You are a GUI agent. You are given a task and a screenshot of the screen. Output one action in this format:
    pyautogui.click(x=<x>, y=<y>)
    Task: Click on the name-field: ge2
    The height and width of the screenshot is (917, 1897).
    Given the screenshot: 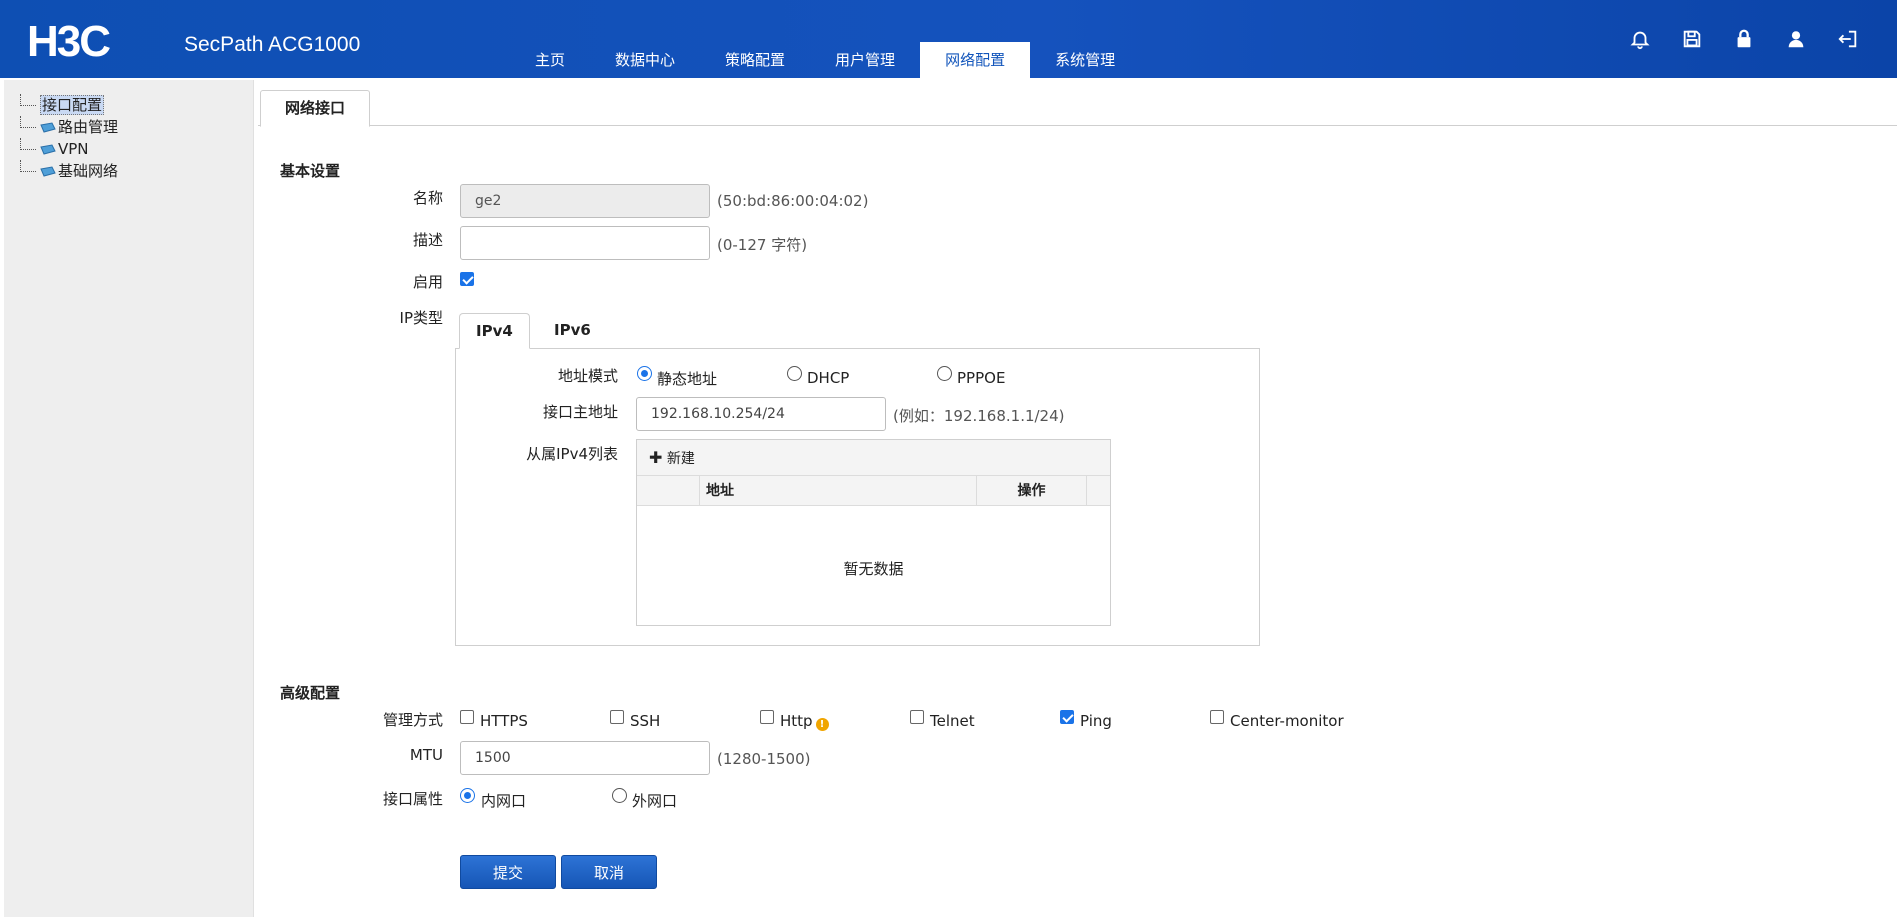 What is the action you would take?
    pyautogui.click(x=585, y=201)
    